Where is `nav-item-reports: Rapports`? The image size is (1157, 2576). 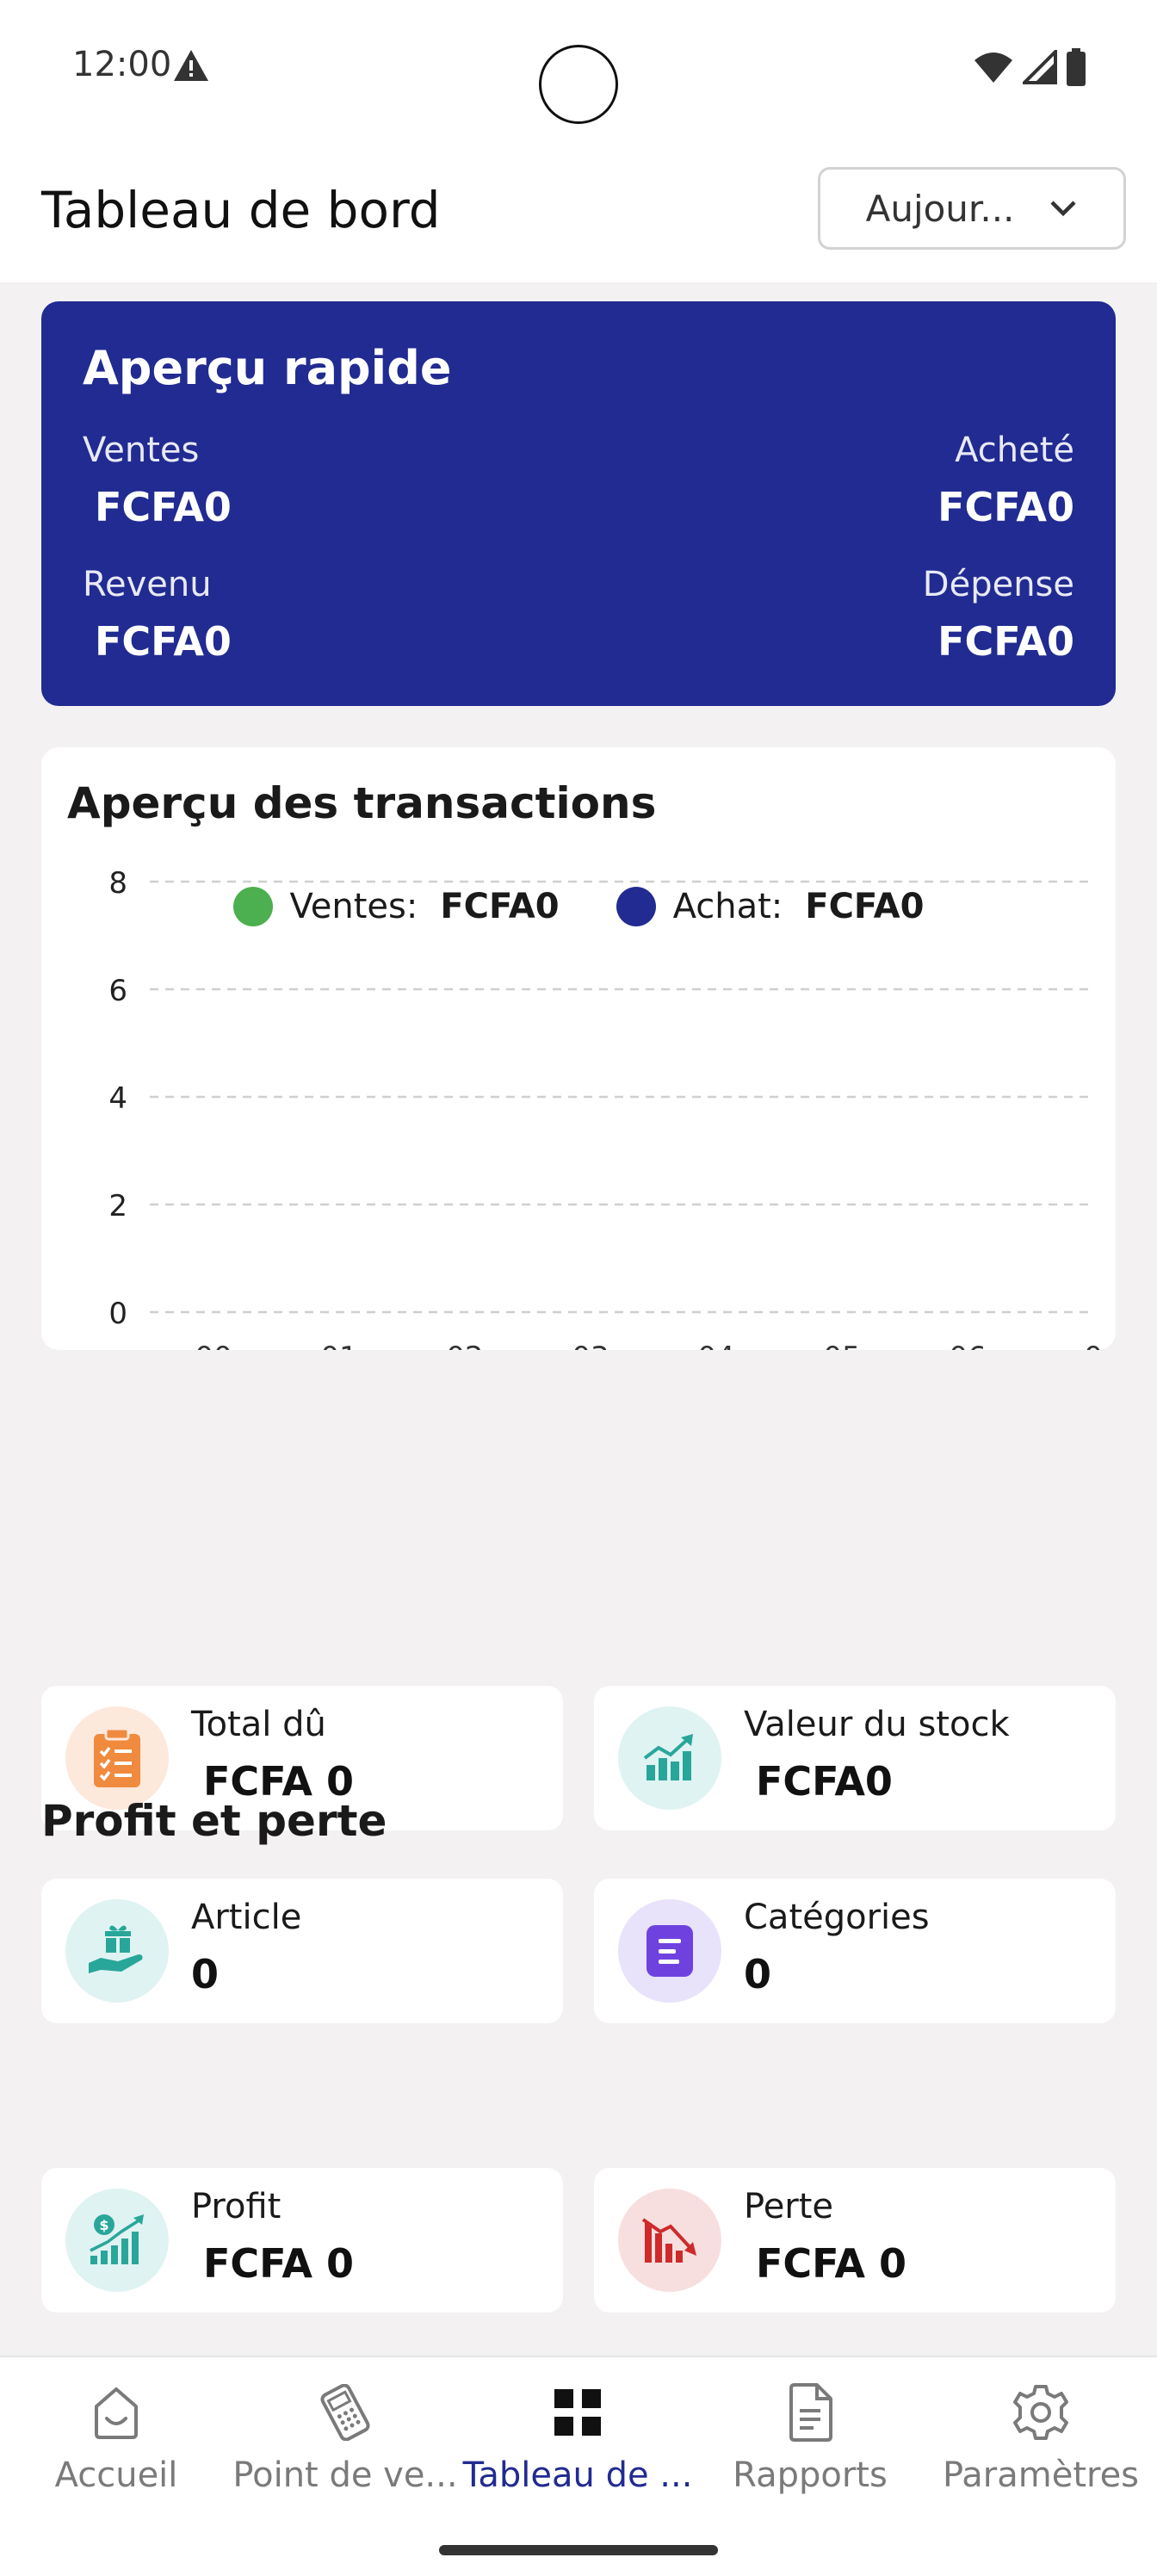 nav-item-reports: Rapports is located at coordinates (810, 2436).